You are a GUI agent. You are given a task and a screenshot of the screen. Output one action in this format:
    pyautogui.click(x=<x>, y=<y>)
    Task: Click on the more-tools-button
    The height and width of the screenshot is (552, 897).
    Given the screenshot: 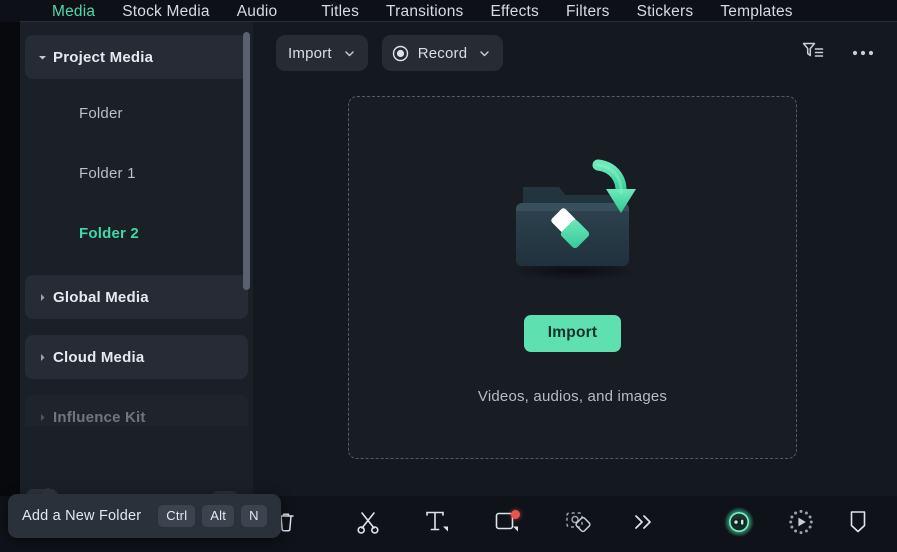 What is the action you would take?
    pyautogui.click(x=643, y=524)
    